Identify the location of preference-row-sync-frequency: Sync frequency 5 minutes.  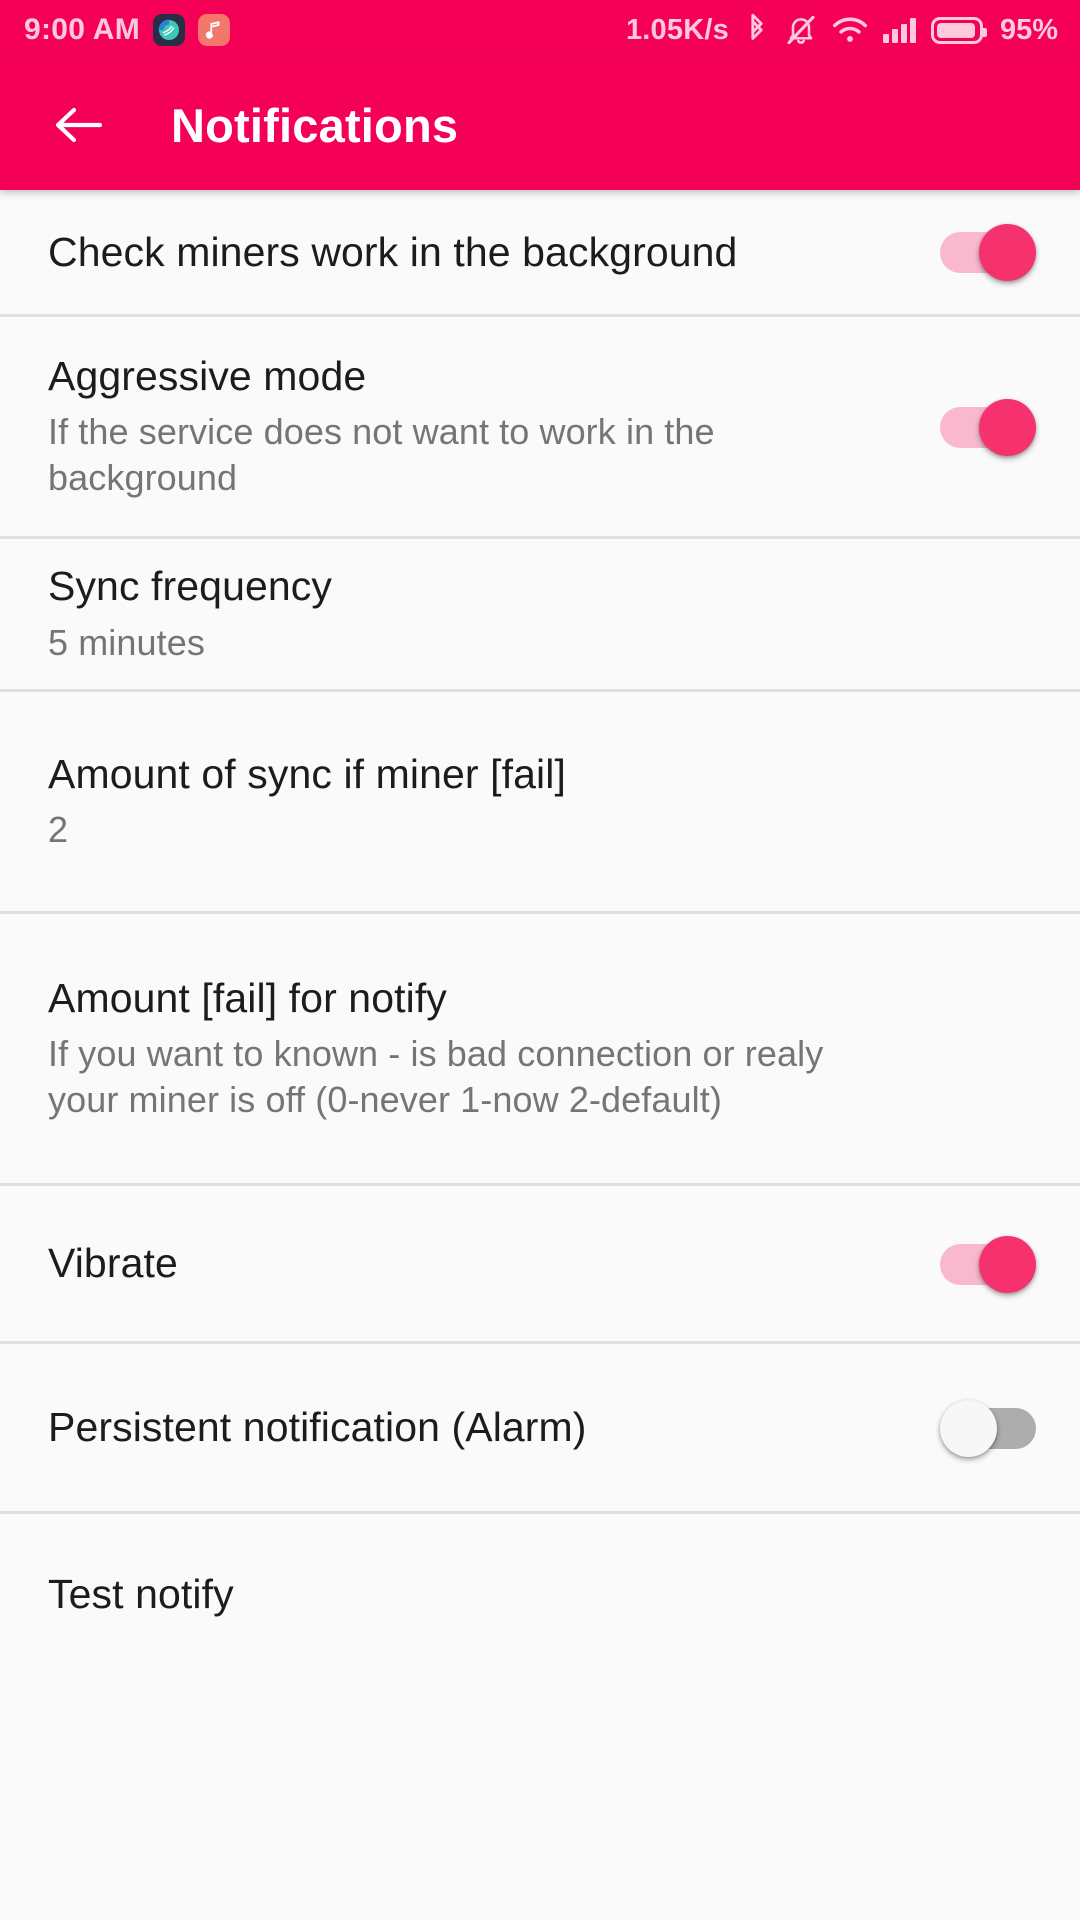
(540, 615).